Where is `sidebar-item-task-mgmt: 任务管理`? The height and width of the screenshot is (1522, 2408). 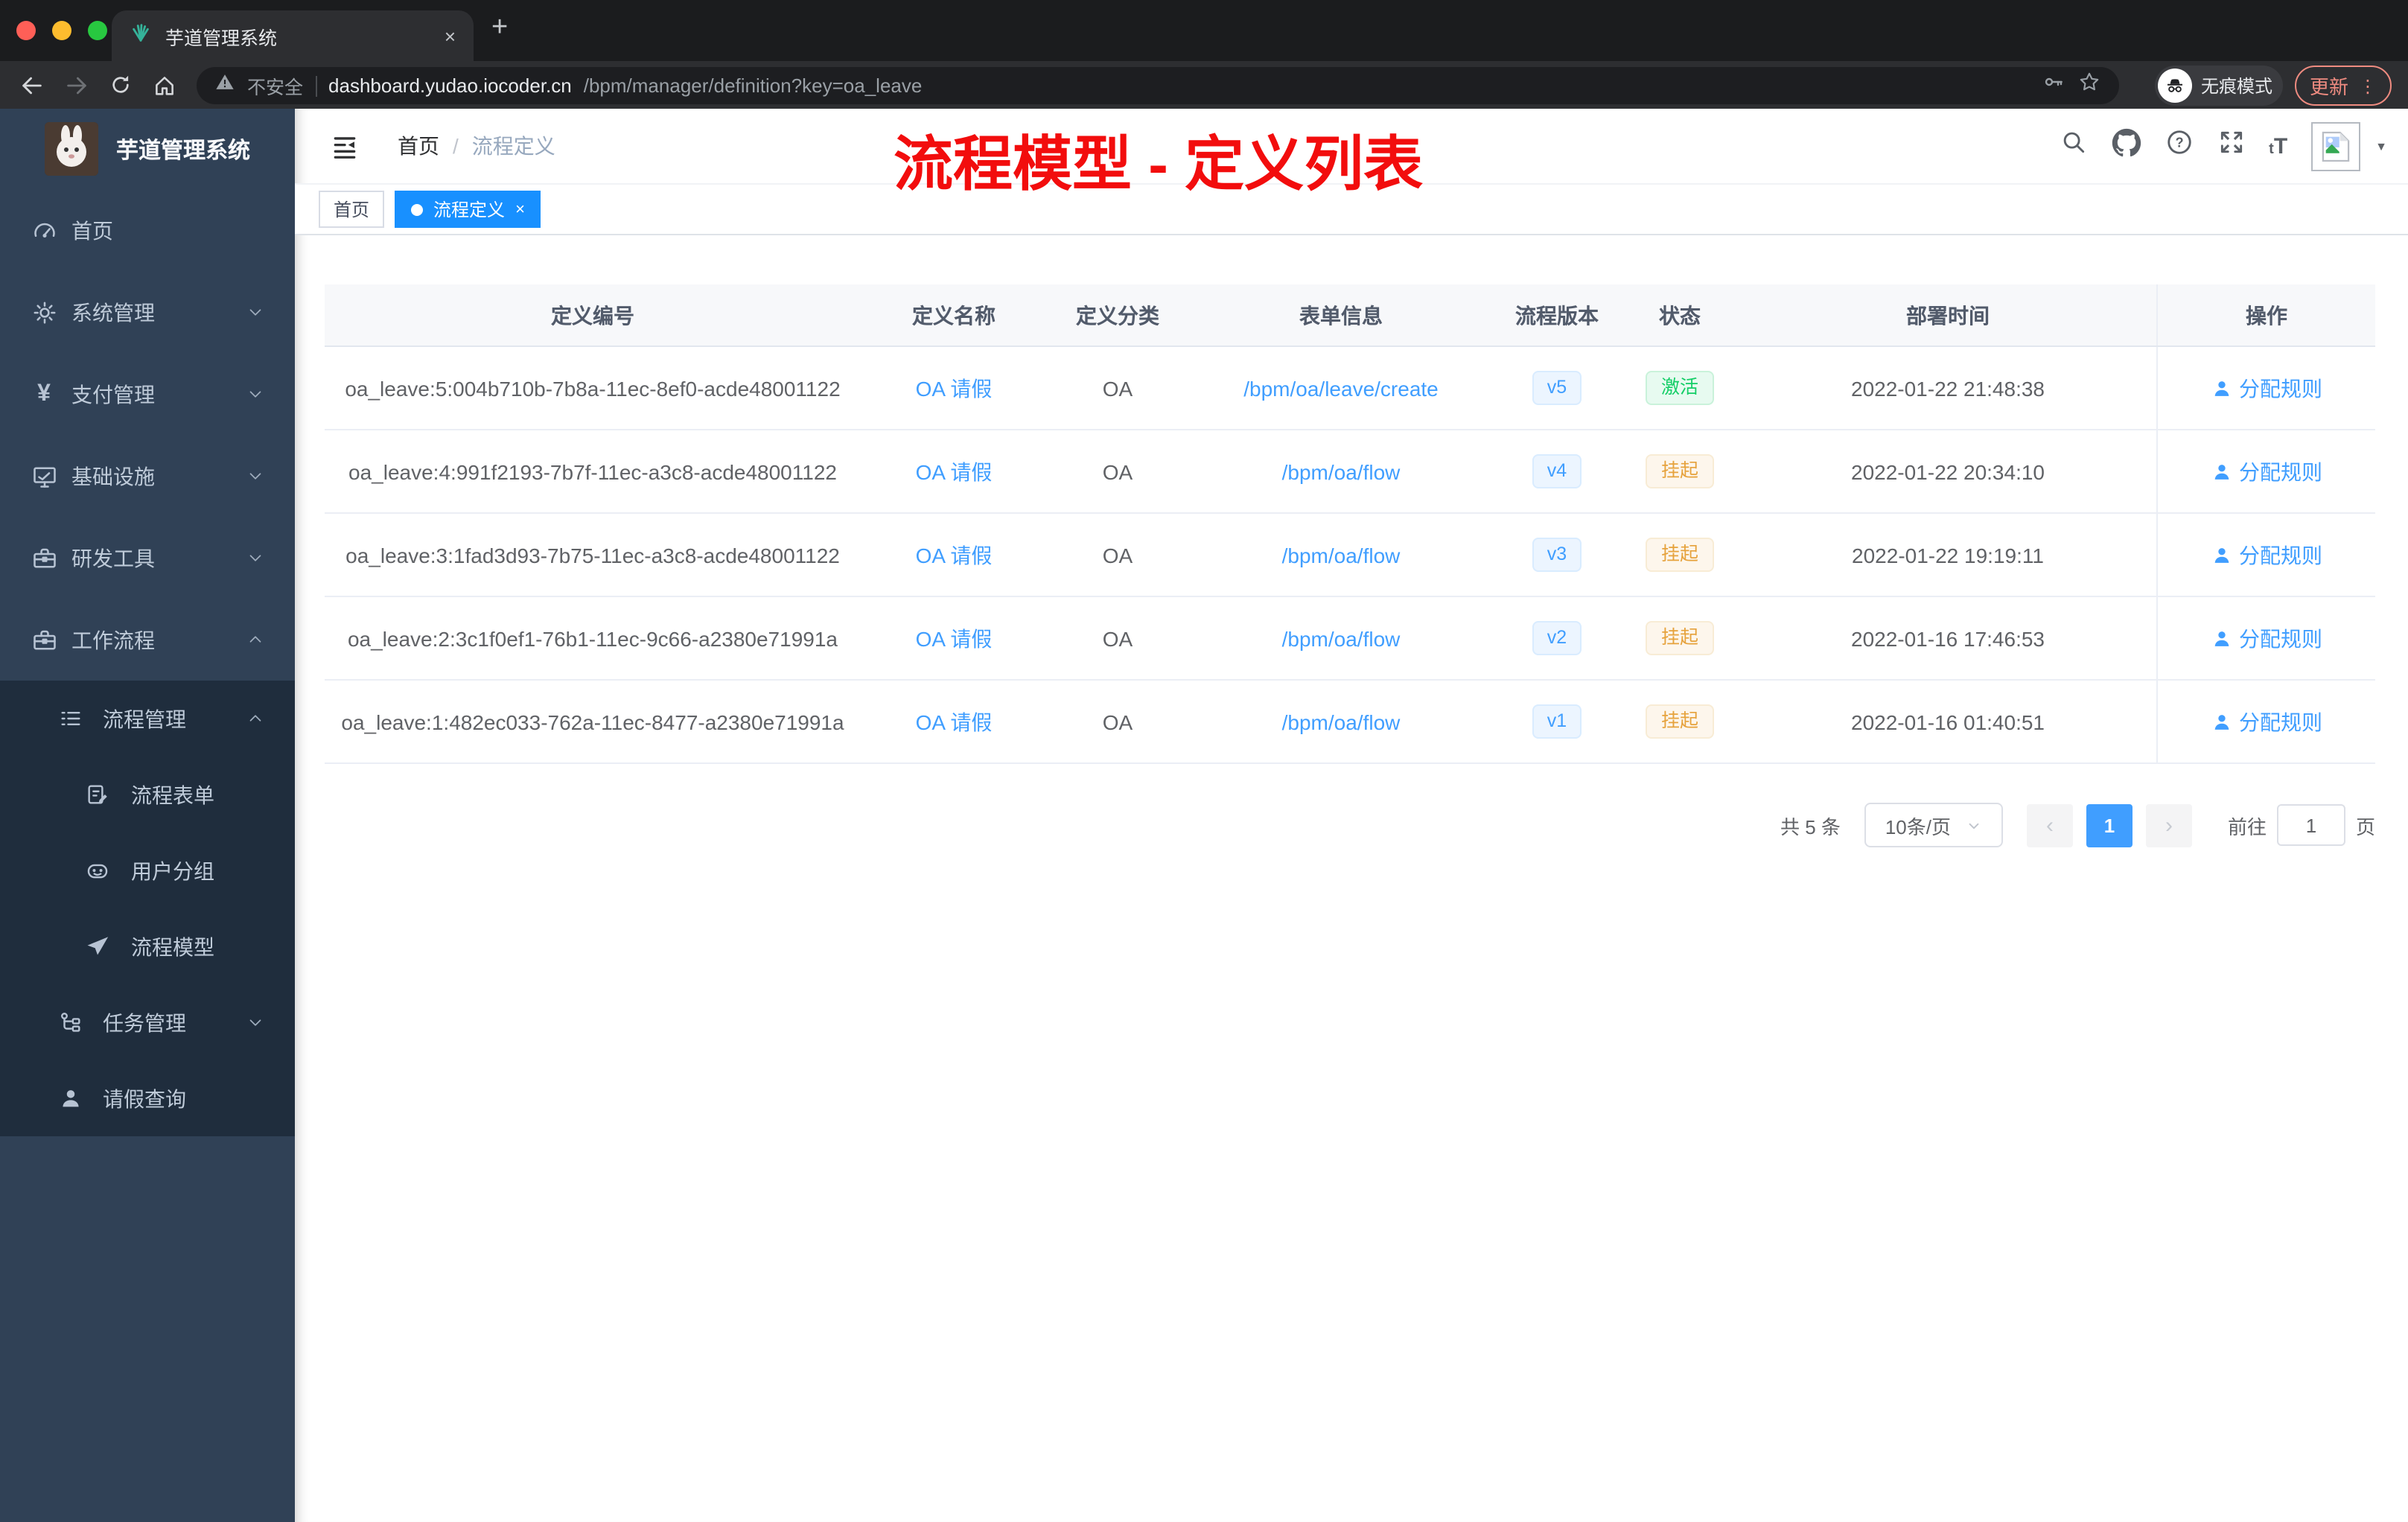
sidebar-item-task-mgmt: 任务管理 is located at coordinates (147, 1022).